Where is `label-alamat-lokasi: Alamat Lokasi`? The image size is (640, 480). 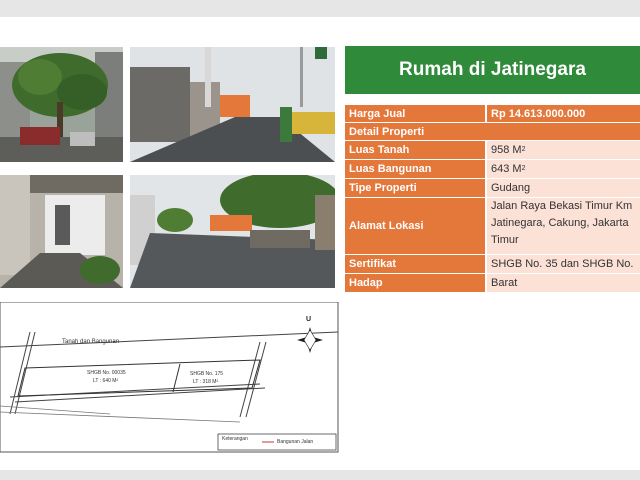 label-alamat-lokasi: Alamat Lokasi is located at coordinates (416, 226).